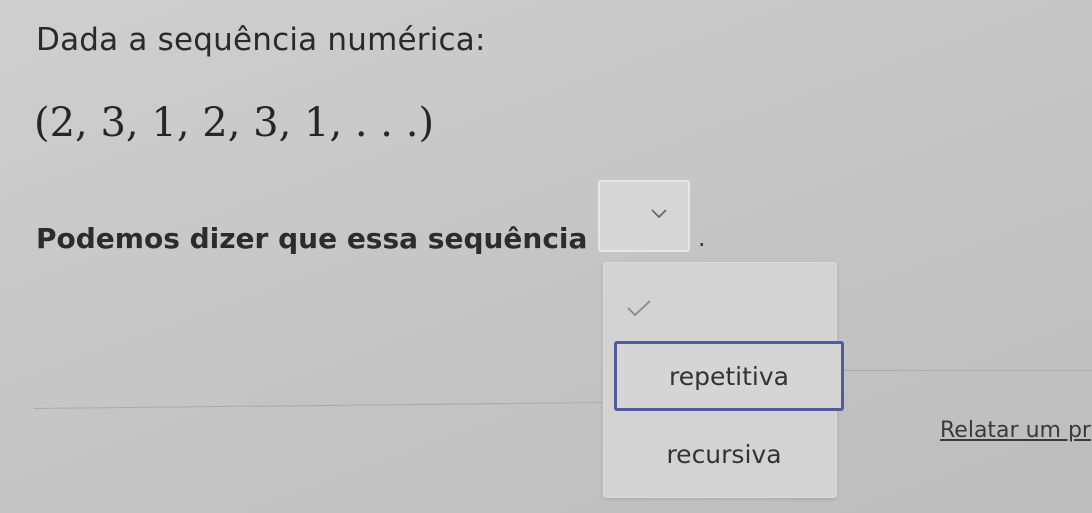 This screenshot has width=1092, height=513. I want to click on number-sequence: (2, 3, 1, 2, 3, 1, . . .), so click(234, 123).